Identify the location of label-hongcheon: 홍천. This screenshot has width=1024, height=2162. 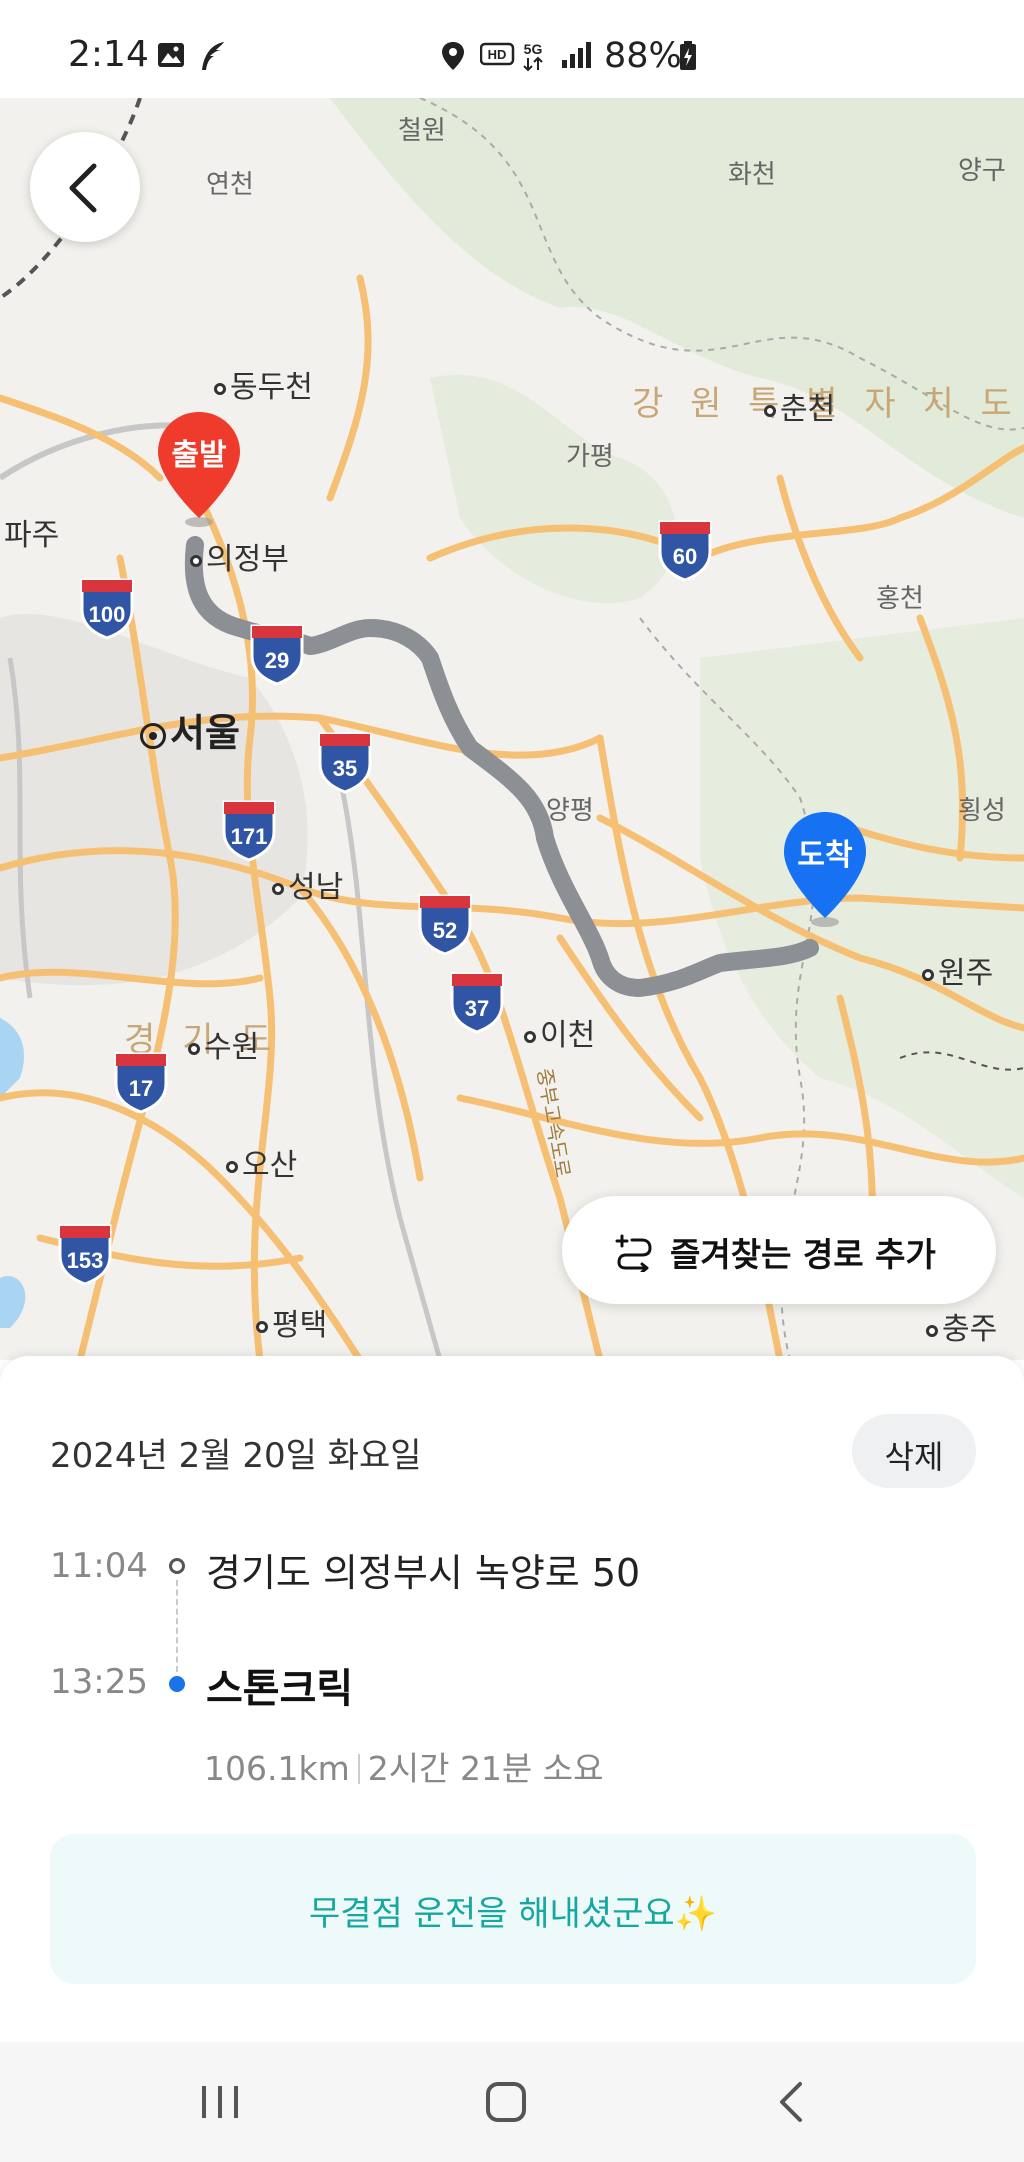
(900, 599).